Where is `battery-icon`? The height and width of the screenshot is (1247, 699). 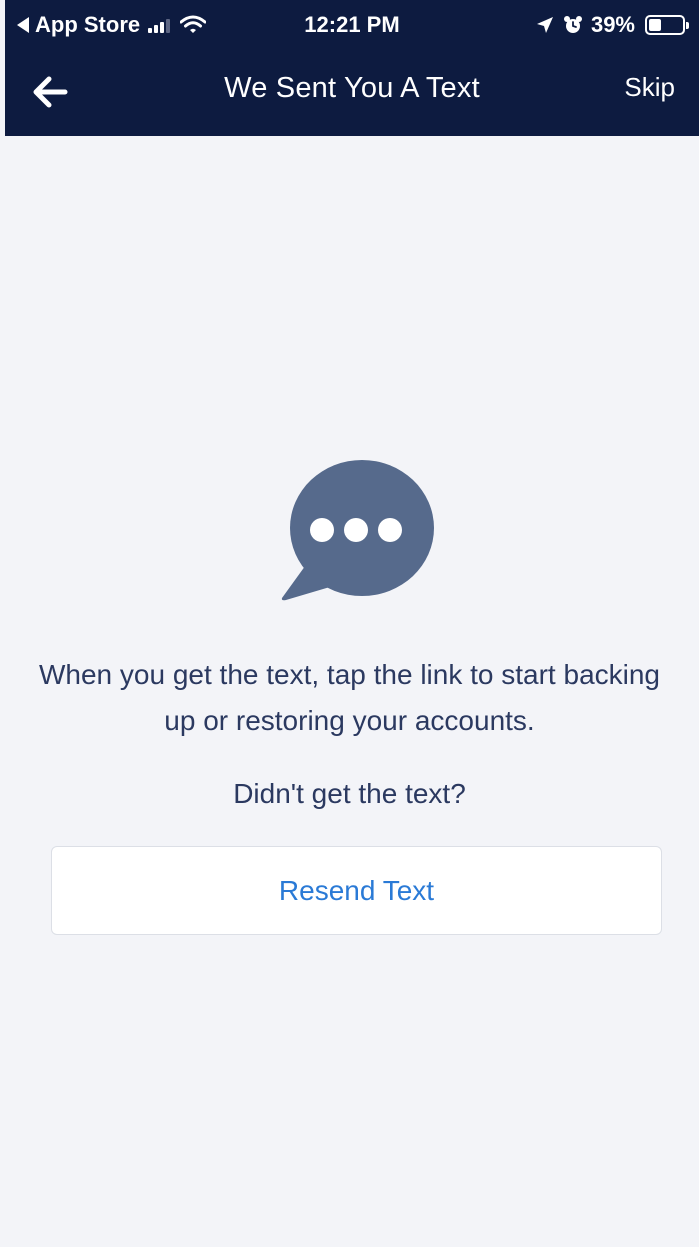 battery-icon is located at coordinates (667, 25).